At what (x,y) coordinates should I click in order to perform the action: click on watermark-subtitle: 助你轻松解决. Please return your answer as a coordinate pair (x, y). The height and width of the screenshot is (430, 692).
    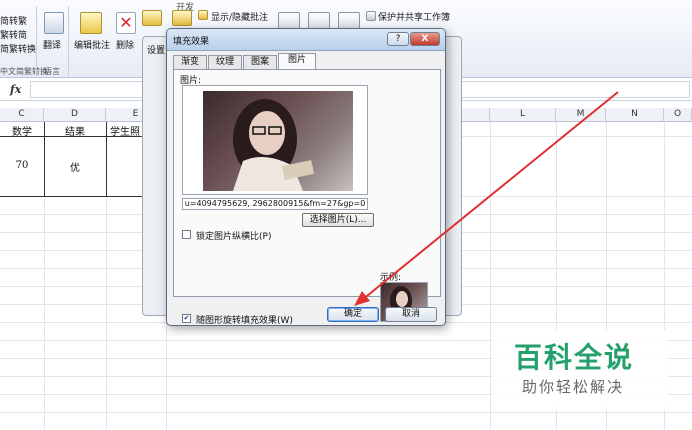
    Looking at the image, I should click on (573, 387).